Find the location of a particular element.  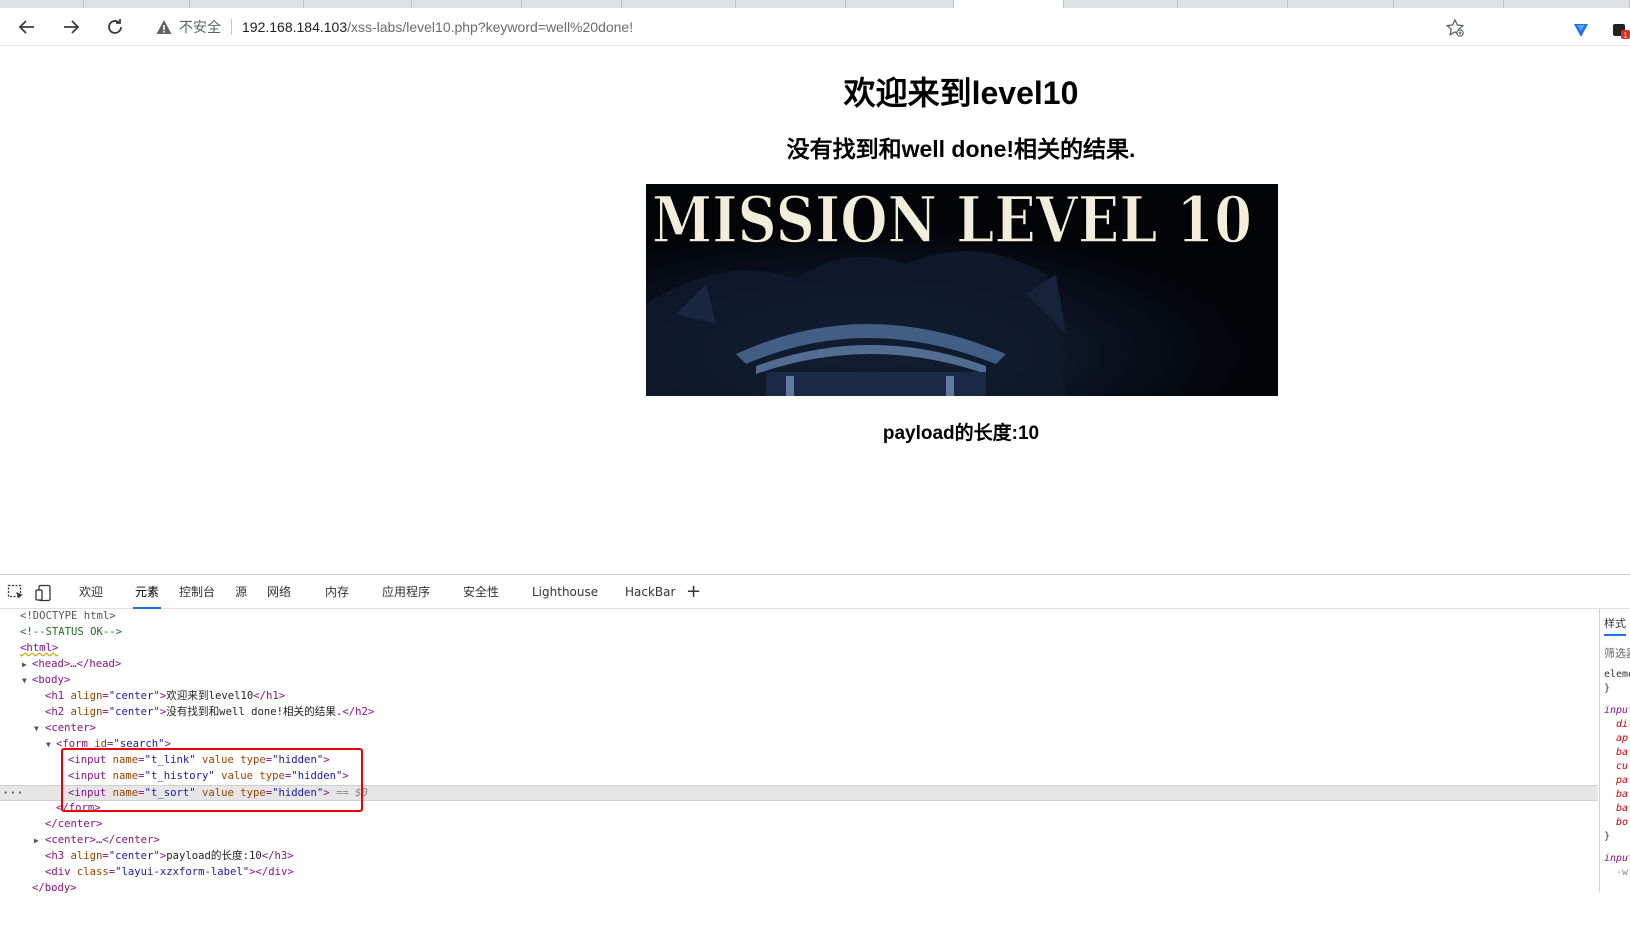

back-button is located at coordinates (27, 27).